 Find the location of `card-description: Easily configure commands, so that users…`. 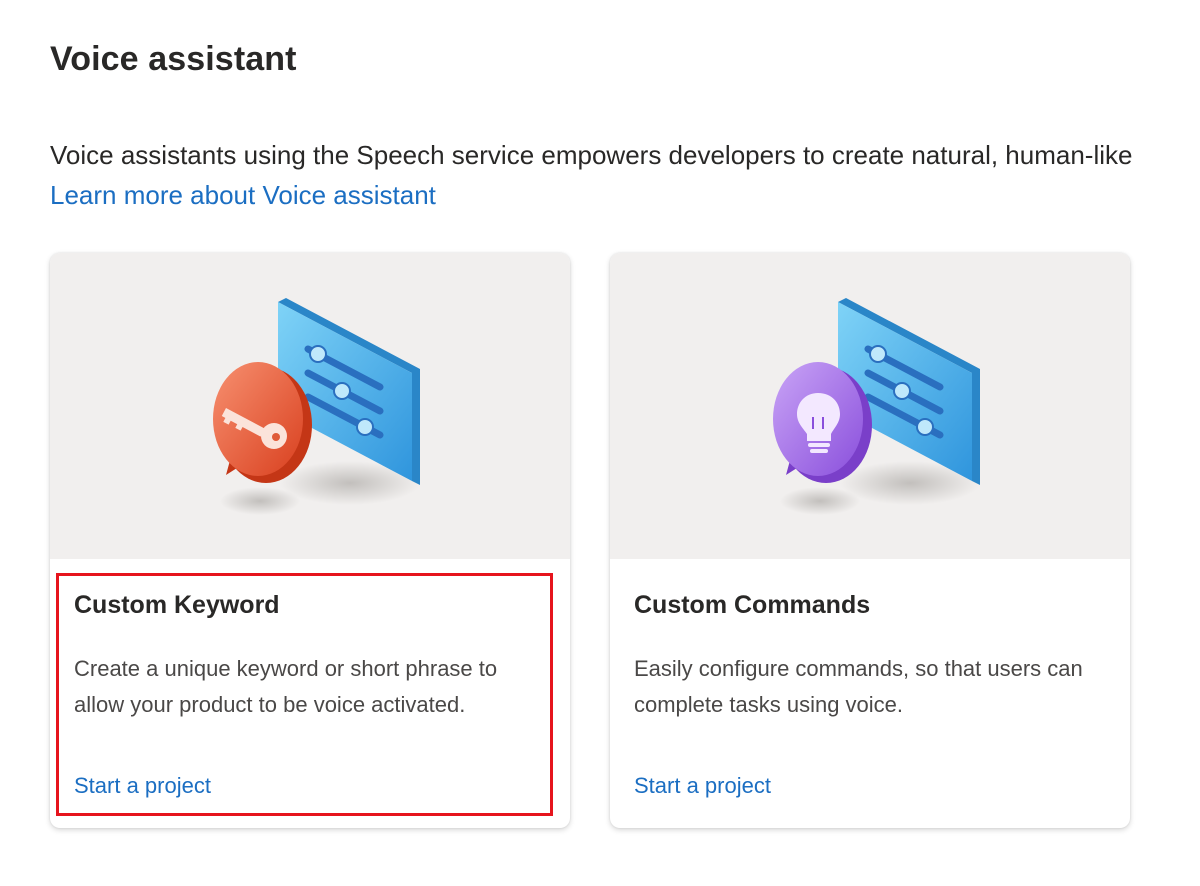

card-description: Easily configure commands, so that users… is located at coordinates (858, 686).